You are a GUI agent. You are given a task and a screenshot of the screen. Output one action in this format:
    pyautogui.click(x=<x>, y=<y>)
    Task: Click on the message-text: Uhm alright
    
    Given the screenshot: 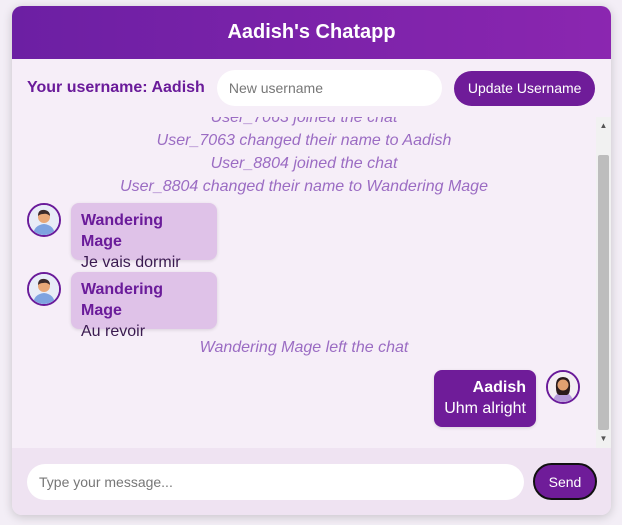 What is the action you would take?
    pyautogui.click(x=485, y=408)
    